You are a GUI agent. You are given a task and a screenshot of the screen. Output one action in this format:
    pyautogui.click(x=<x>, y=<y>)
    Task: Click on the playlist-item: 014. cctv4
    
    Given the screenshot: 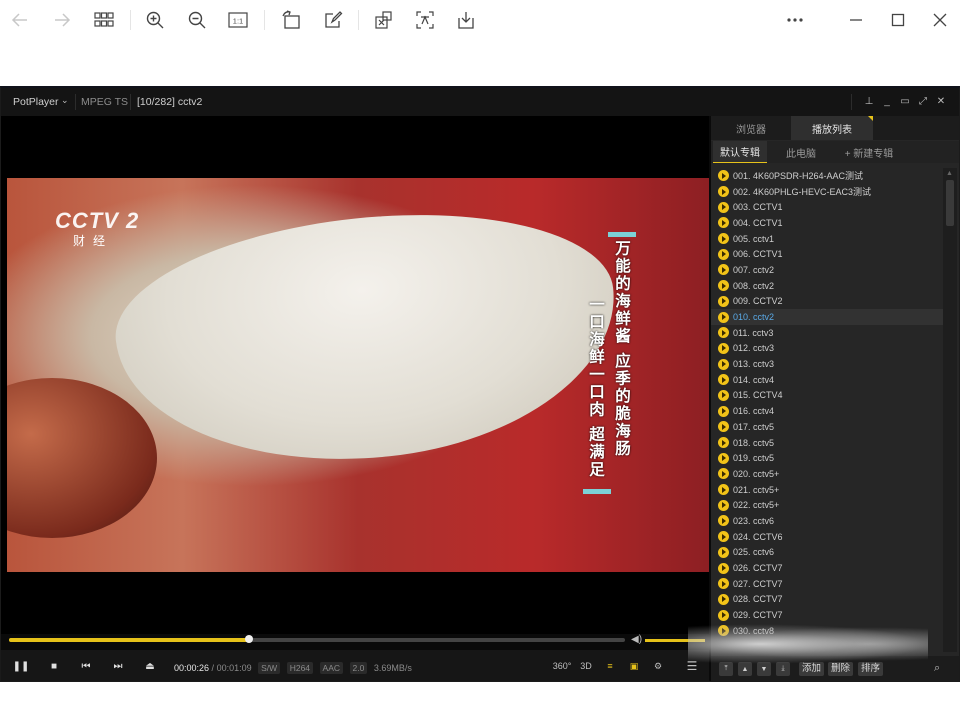 What is the action you would take?
    pyautogui.click(x=827, y=380)
    